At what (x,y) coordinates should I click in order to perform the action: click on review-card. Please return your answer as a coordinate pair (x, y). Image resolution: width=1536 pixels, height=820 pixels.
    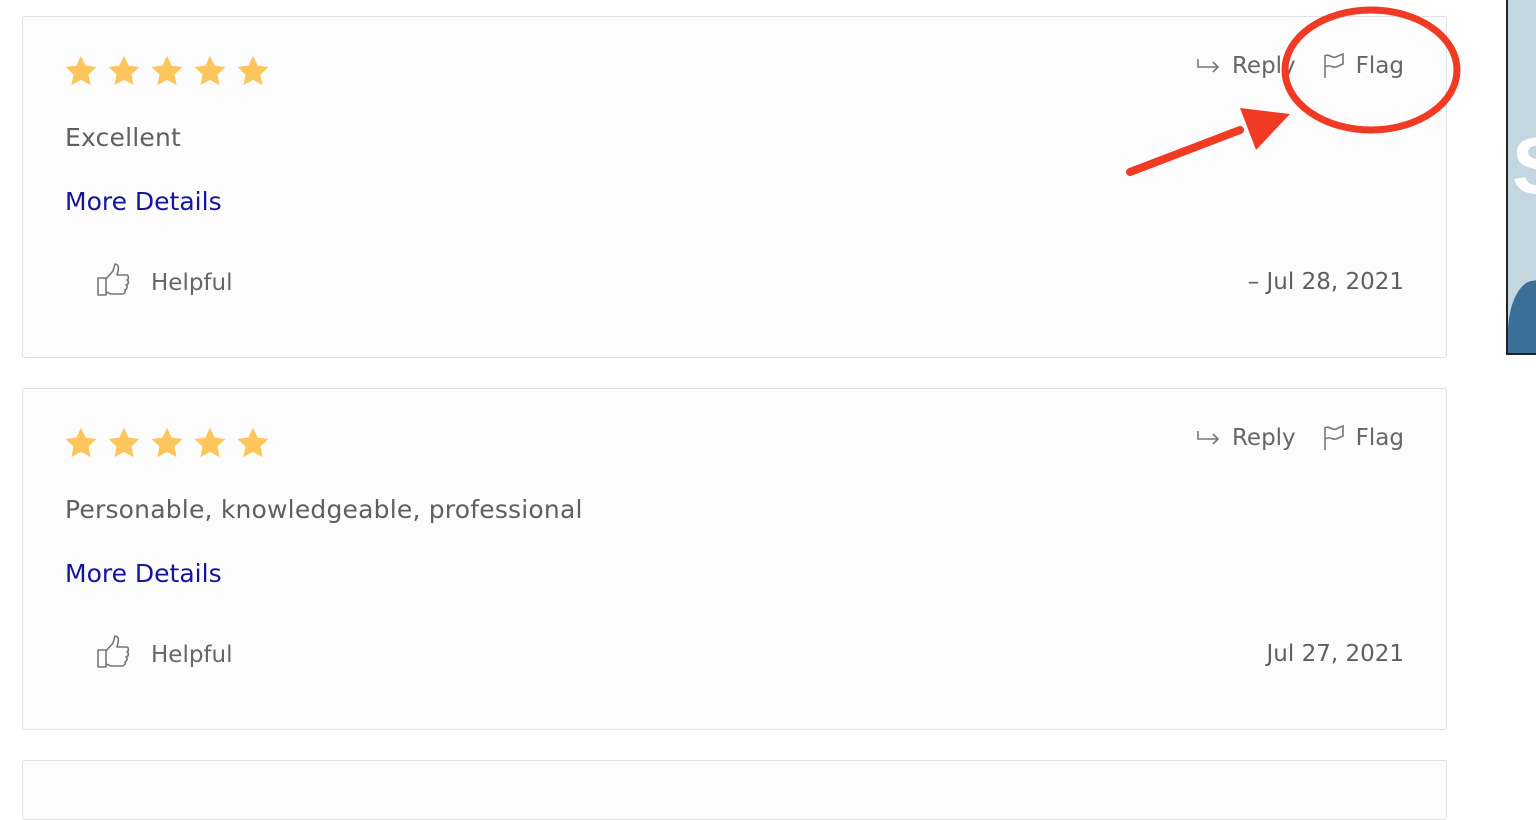
    Looking at the image, I should click on (734, 790).